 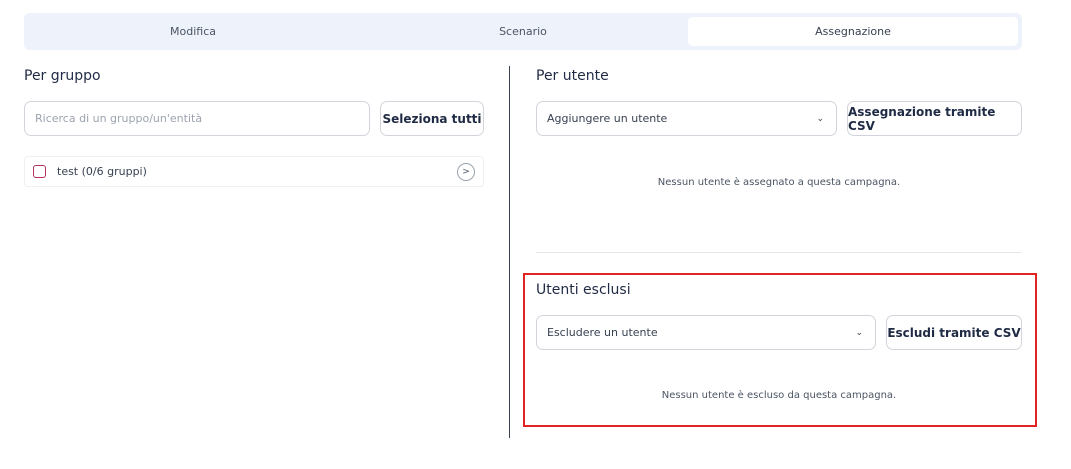 I want to click on assign-csv-button: Assegnazione tramite CSV, so click(x=934, y=118).